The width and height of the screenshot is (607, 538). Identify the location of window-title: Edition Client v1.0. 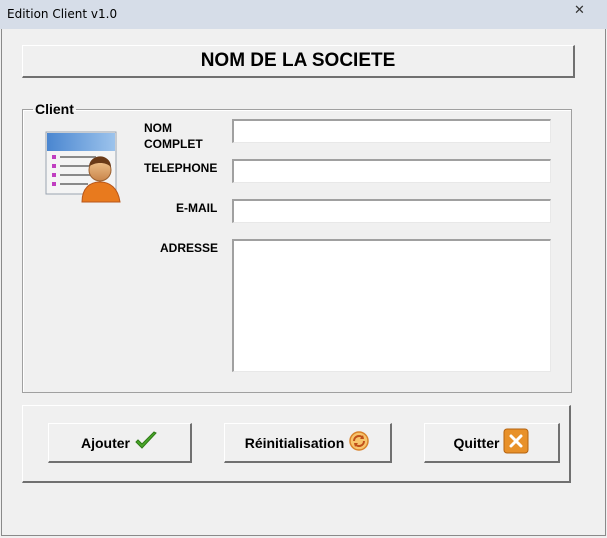
(62, 14).